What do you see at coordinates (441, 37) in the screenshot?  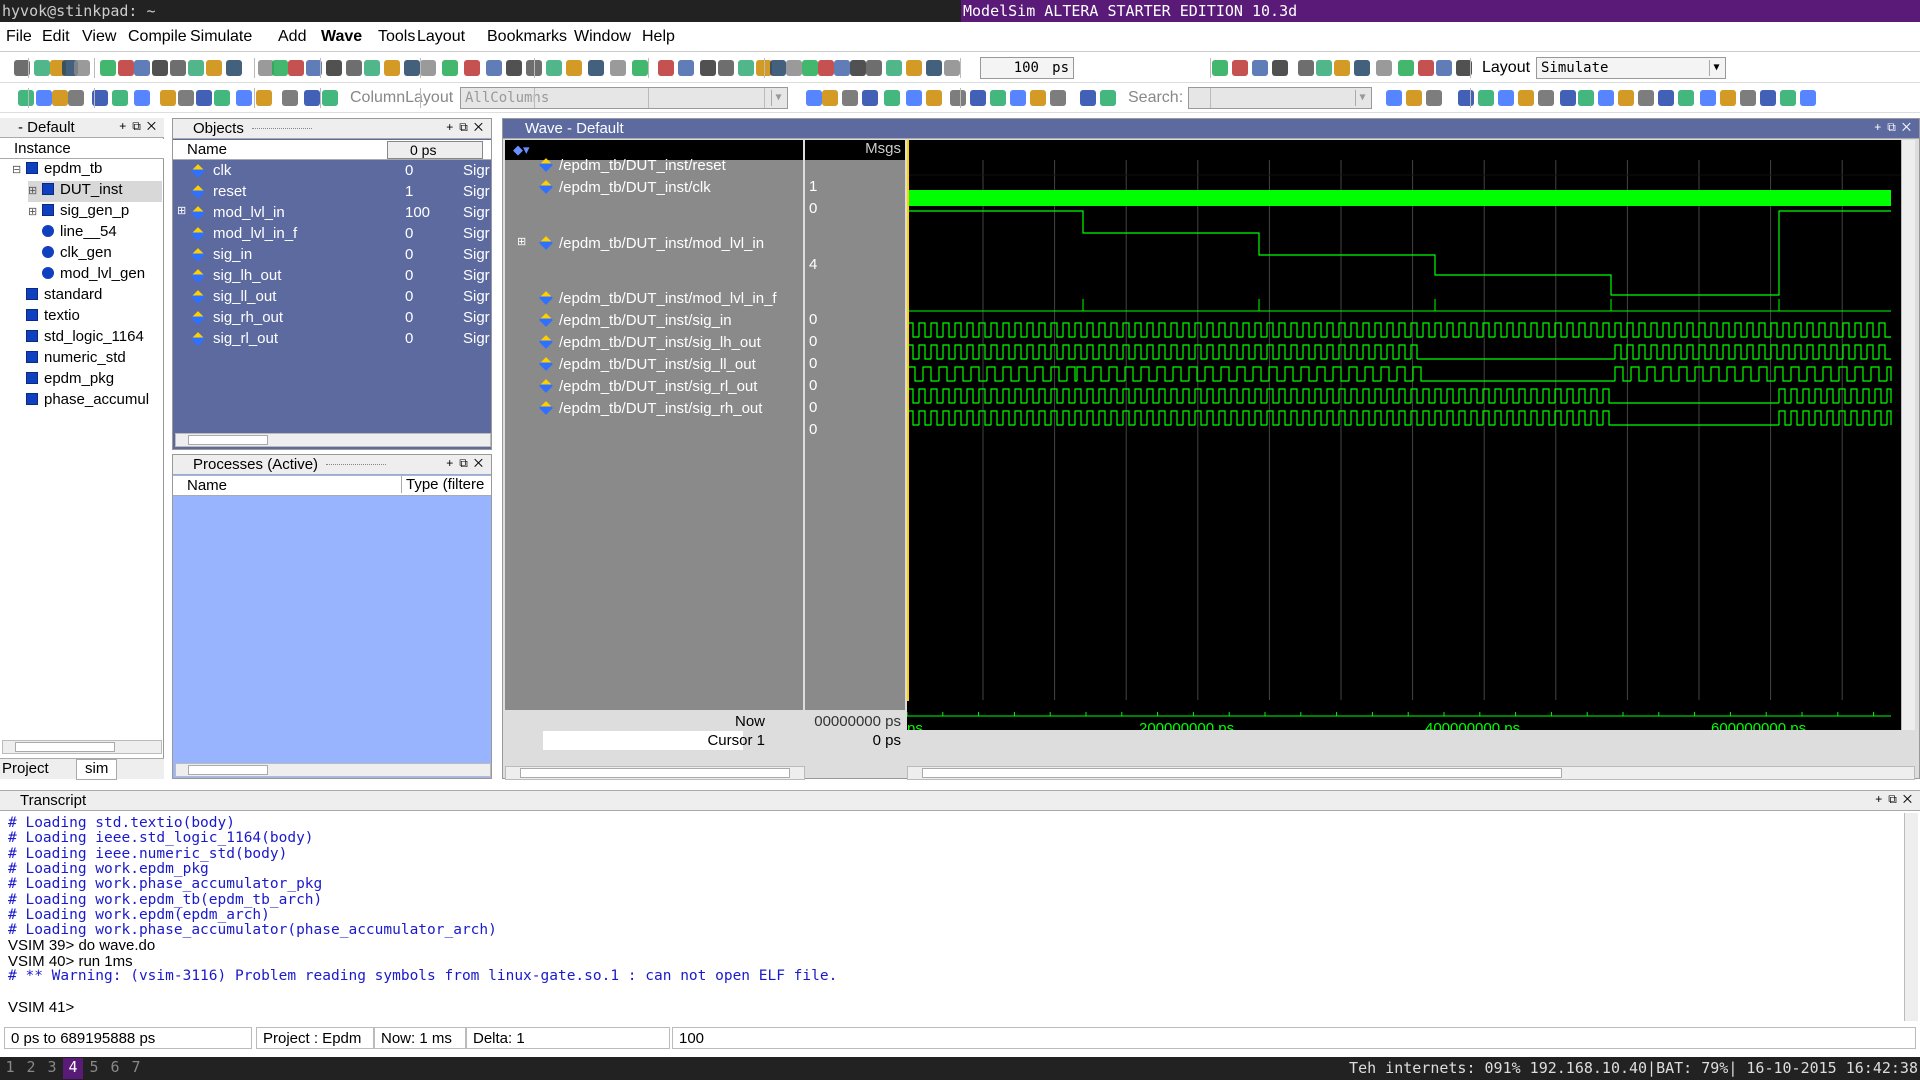 I see `menu-layout: Layout` at bounding box center [441, 37].